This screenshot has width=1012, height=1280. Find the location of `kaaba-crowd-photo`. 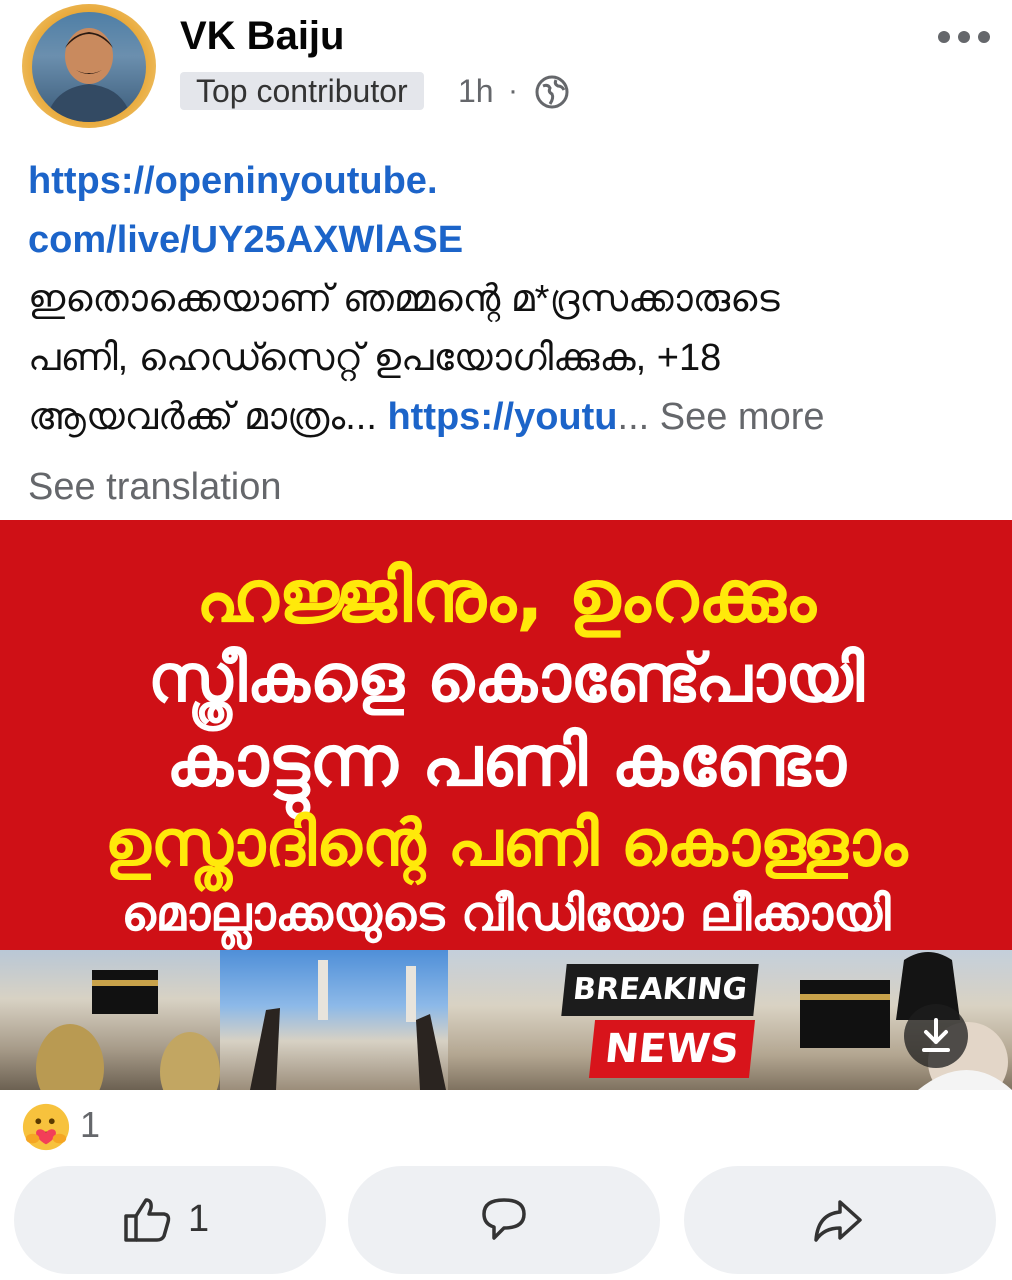

kaaba-crowd-photo is located at coordinates (110, 1020).